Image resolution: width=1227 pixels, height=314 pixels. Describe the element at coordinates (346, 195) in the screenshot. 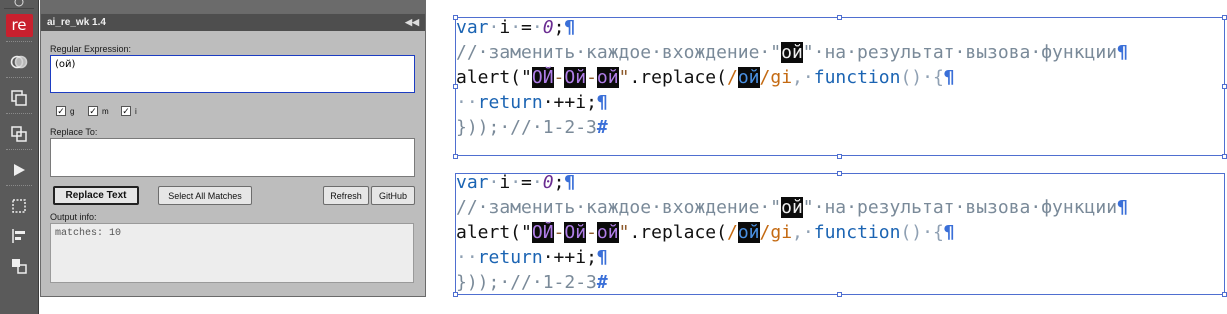

I see `refresh-button: Refresh` at that location.